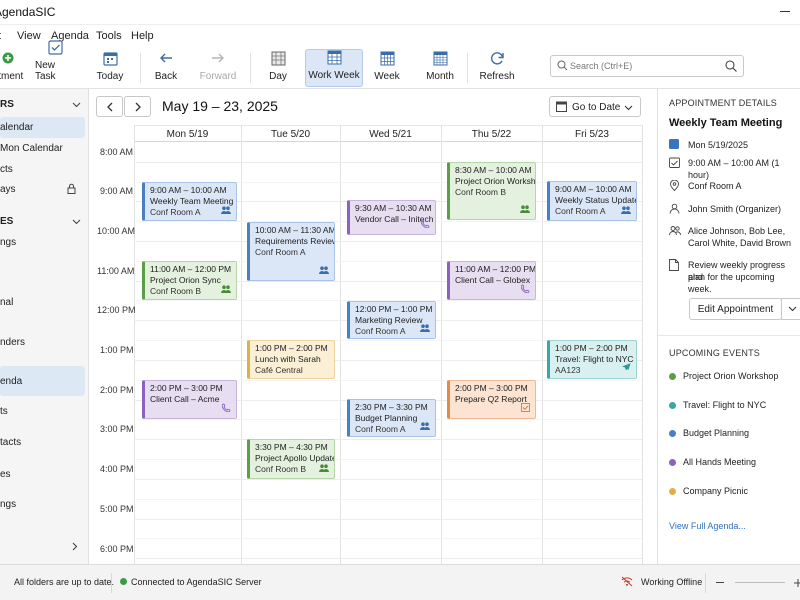 The height and width of the screenshot is (600, 800). What do you see at coordinates (109, 106) in the screenshot?
I see `previous-week-button` at bounding box center [109, 106].